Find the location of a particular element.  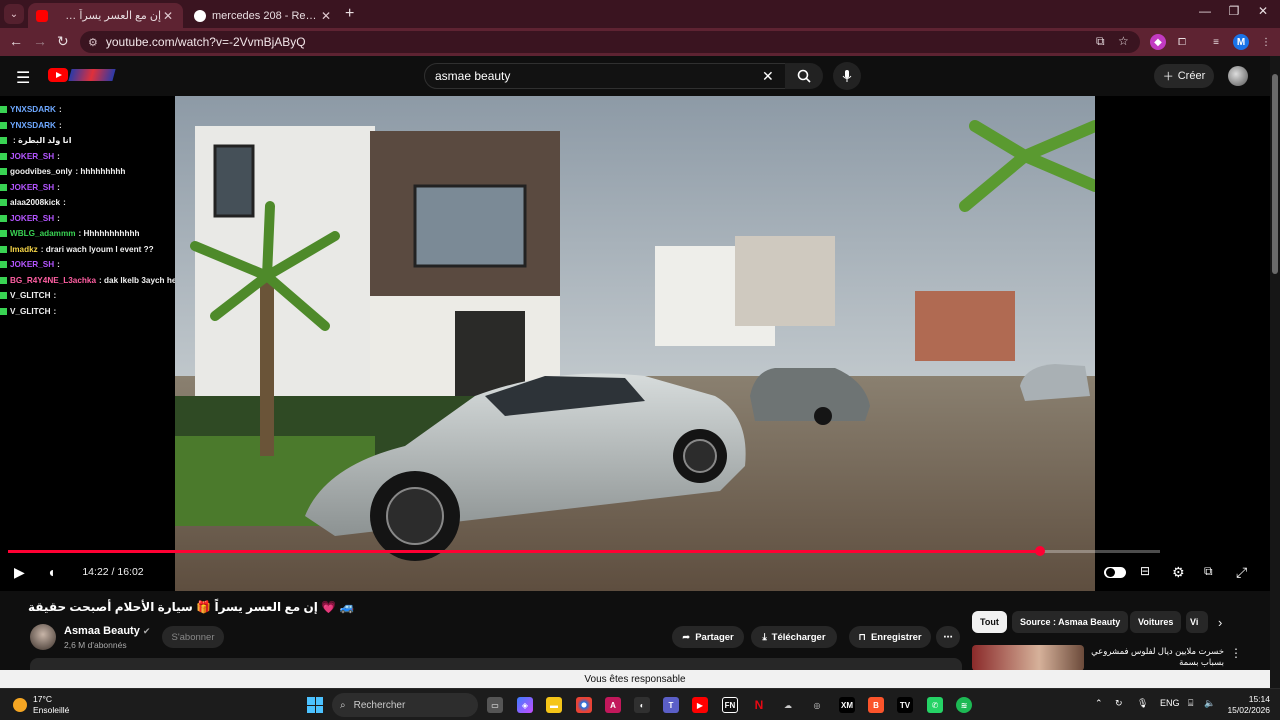

address-bar: ⚙ youtube.com/watch?v=-2VvmBjAByQ is located at coordinates (610, 42).